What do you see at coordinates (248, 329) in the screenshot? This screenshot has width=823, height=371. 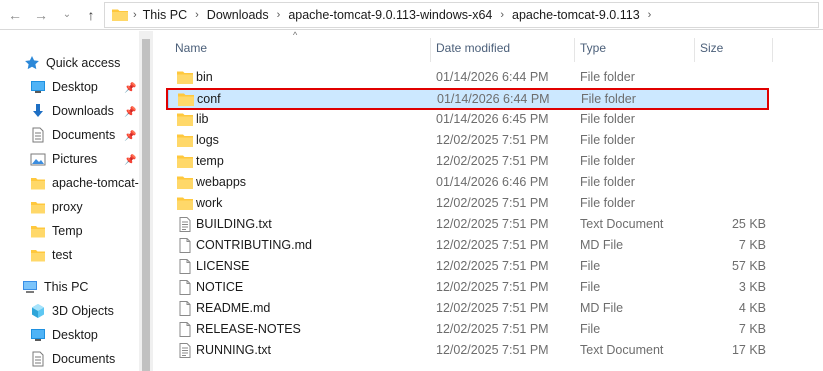 I see `file-name: RELEASE-NOTES` at bounding box center [248, 329].